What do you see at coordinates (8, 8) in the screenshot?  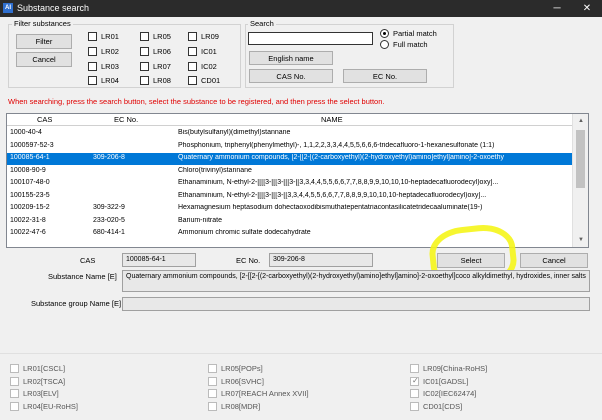 I see `app-icon: AI` at bounding box center [8, 8].